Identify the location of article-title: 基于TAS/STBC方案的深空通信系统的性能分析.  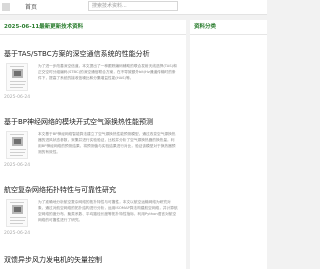
(93, 54).